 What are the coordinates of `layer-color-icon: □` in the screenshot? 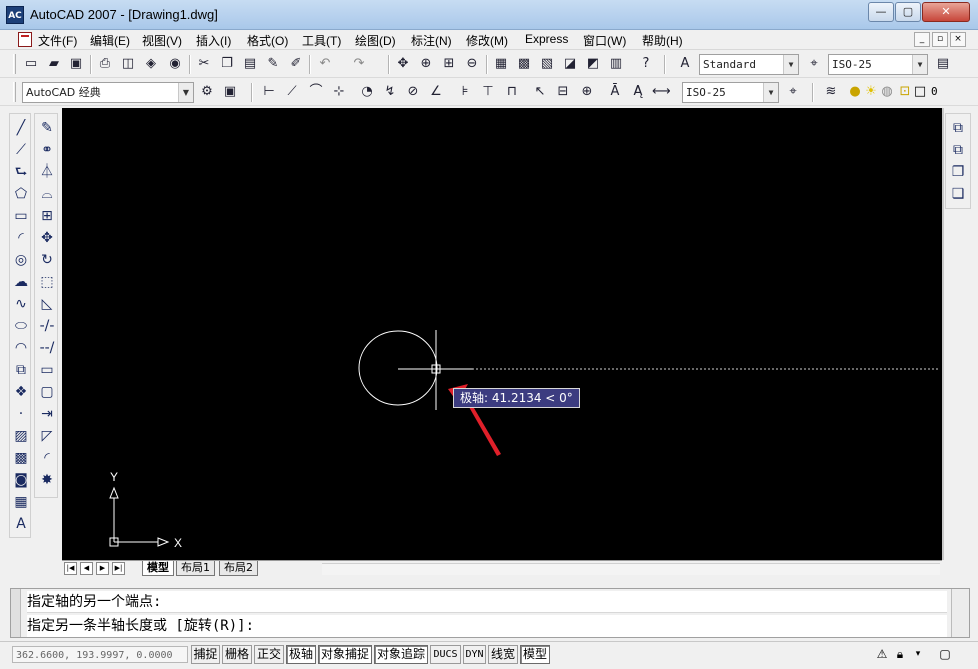 It's located at (920, 92).